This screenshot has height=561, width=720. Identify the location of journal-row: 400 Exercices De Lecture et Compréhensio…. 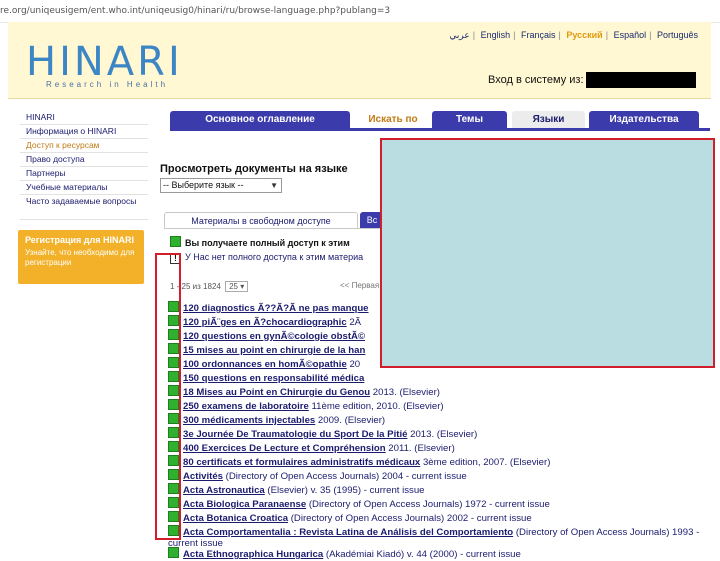
(438, 448).